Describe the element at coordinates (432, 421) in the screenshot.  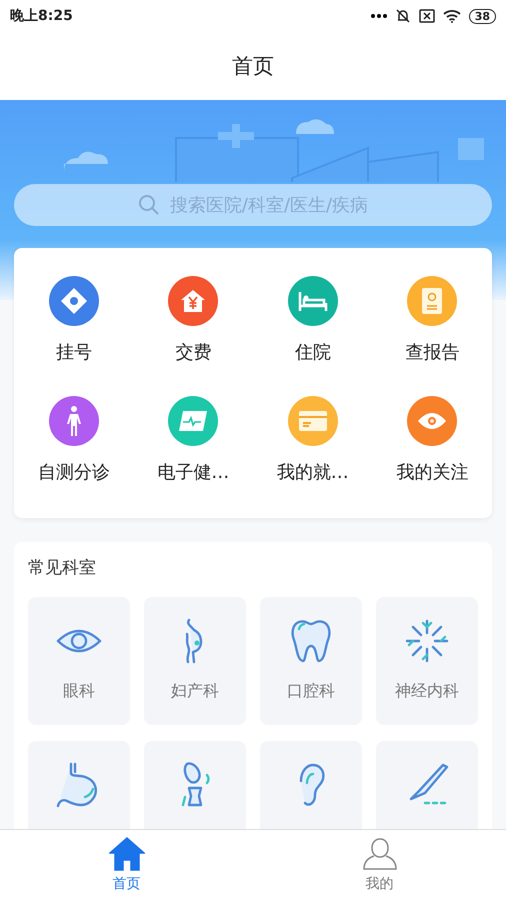
I see `eye-icon` at that location.